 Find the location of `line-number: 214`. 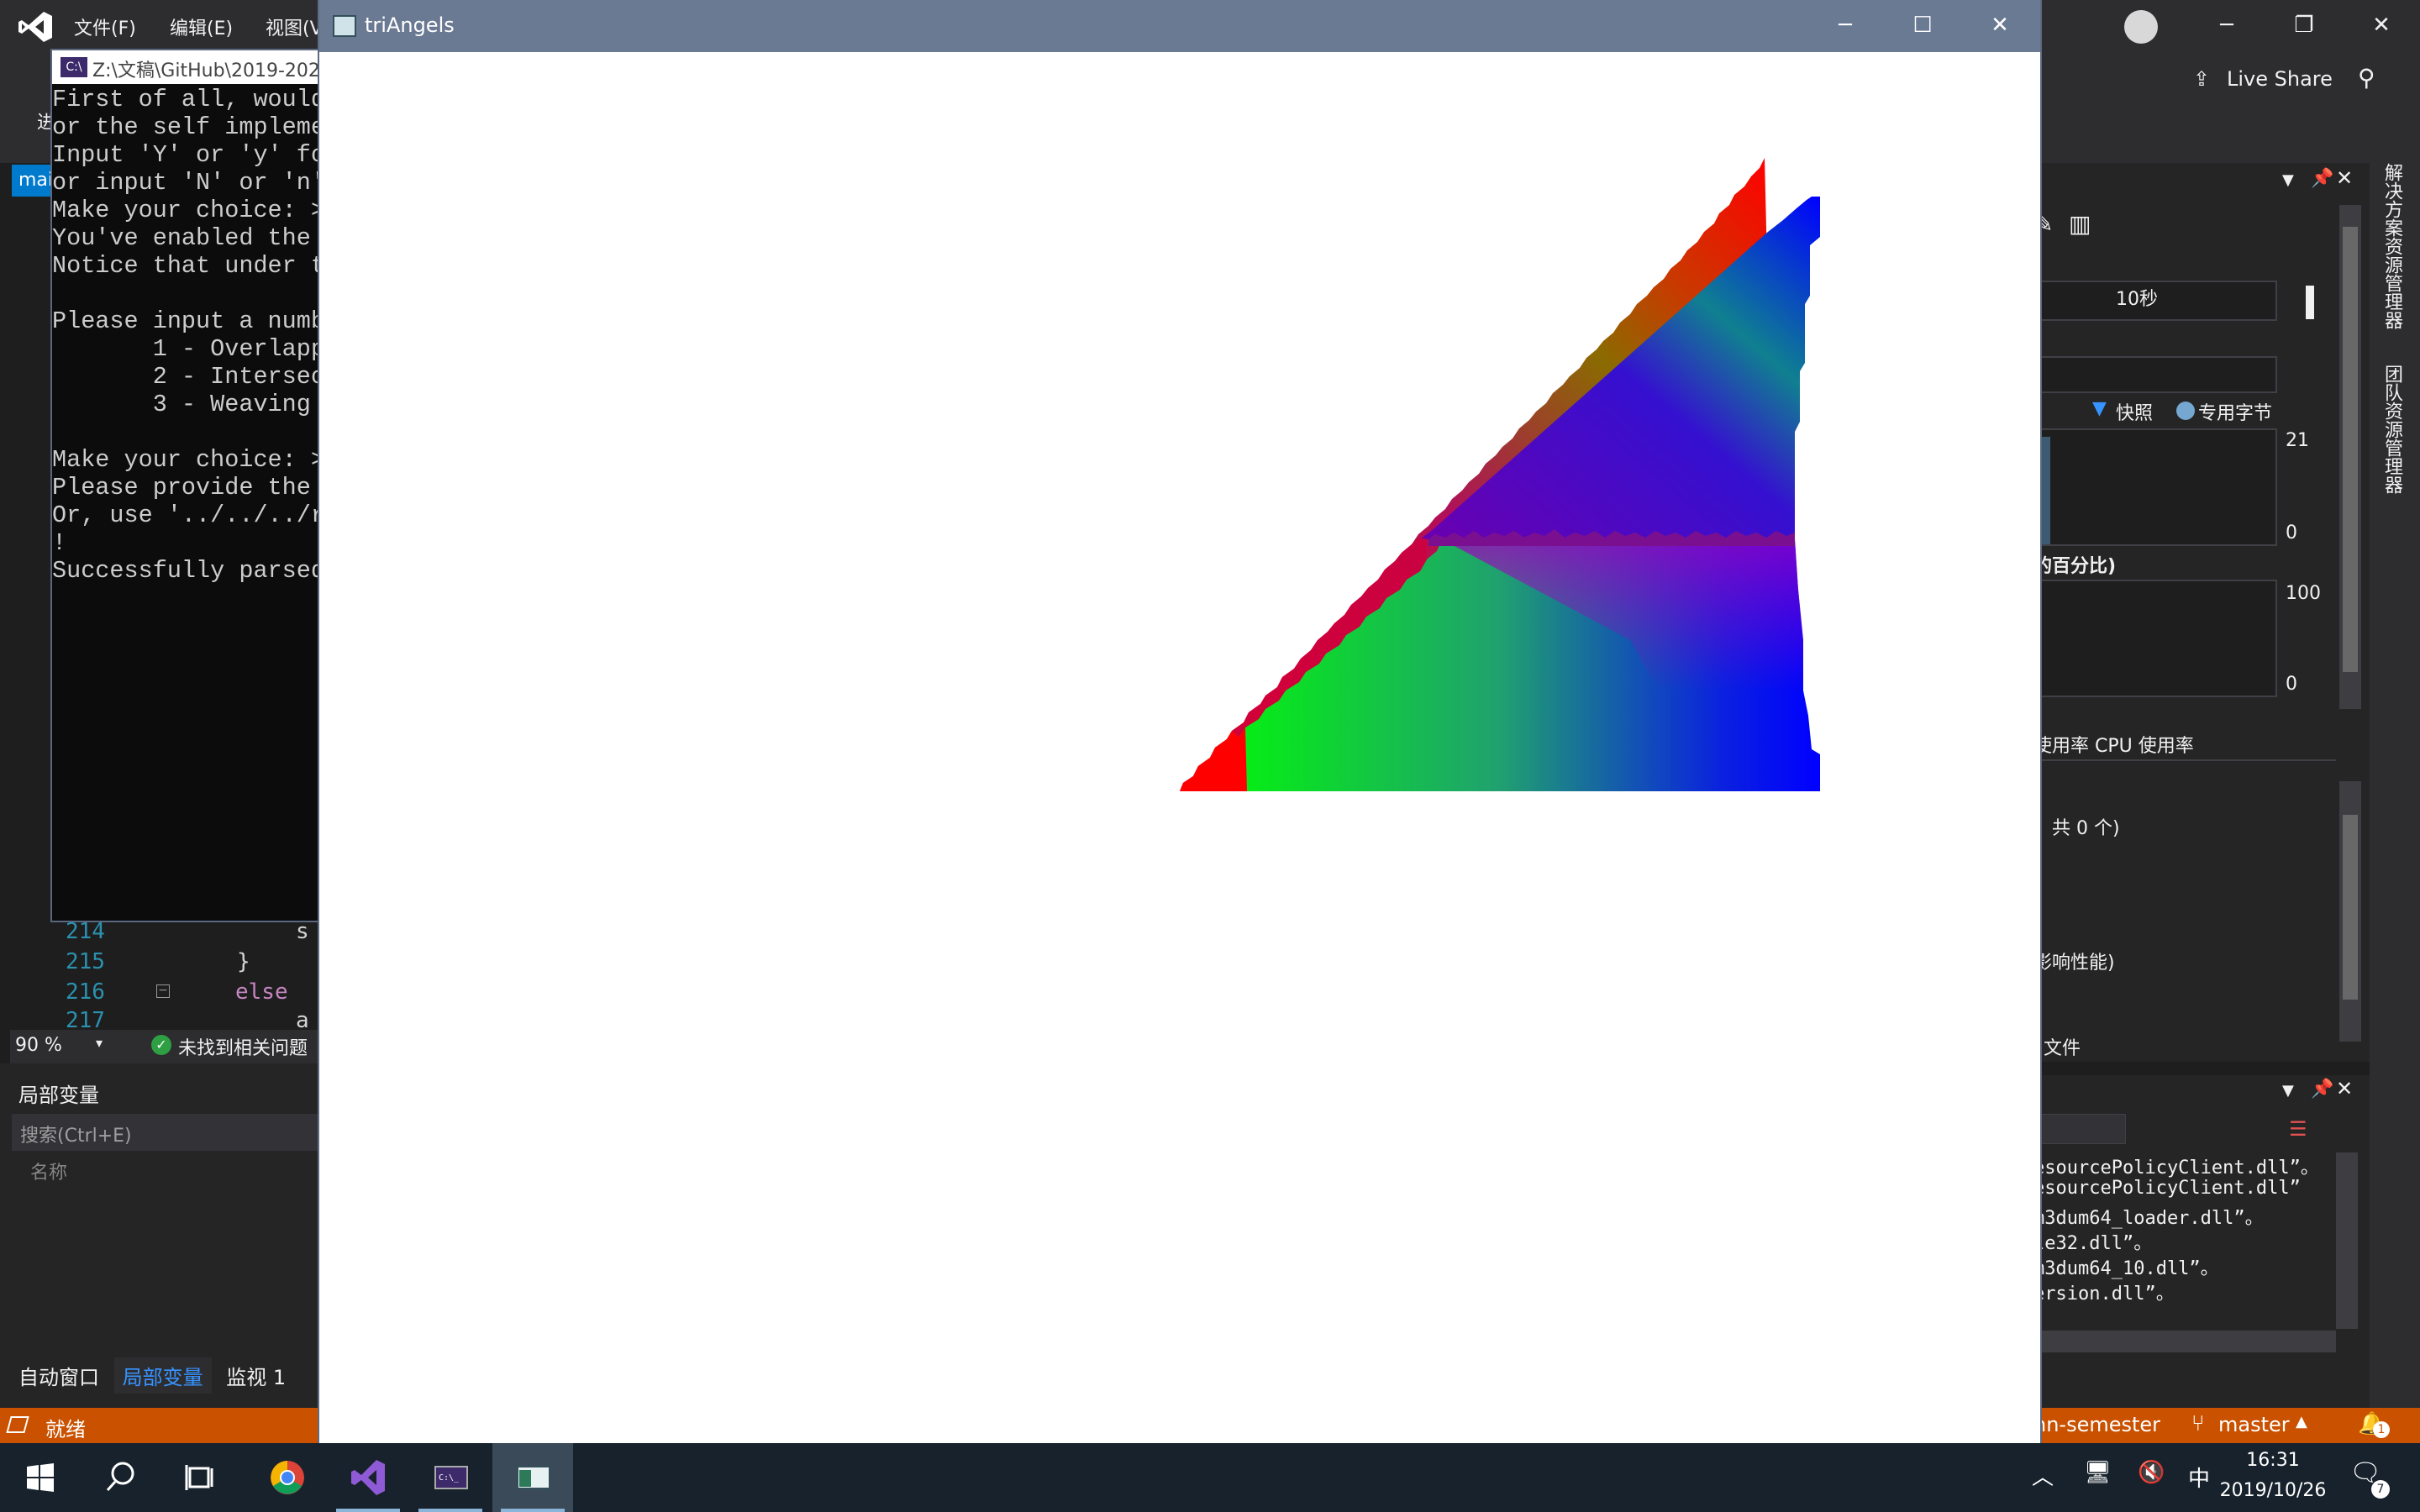

line-number: 214 is located at coordinates (85, 931).